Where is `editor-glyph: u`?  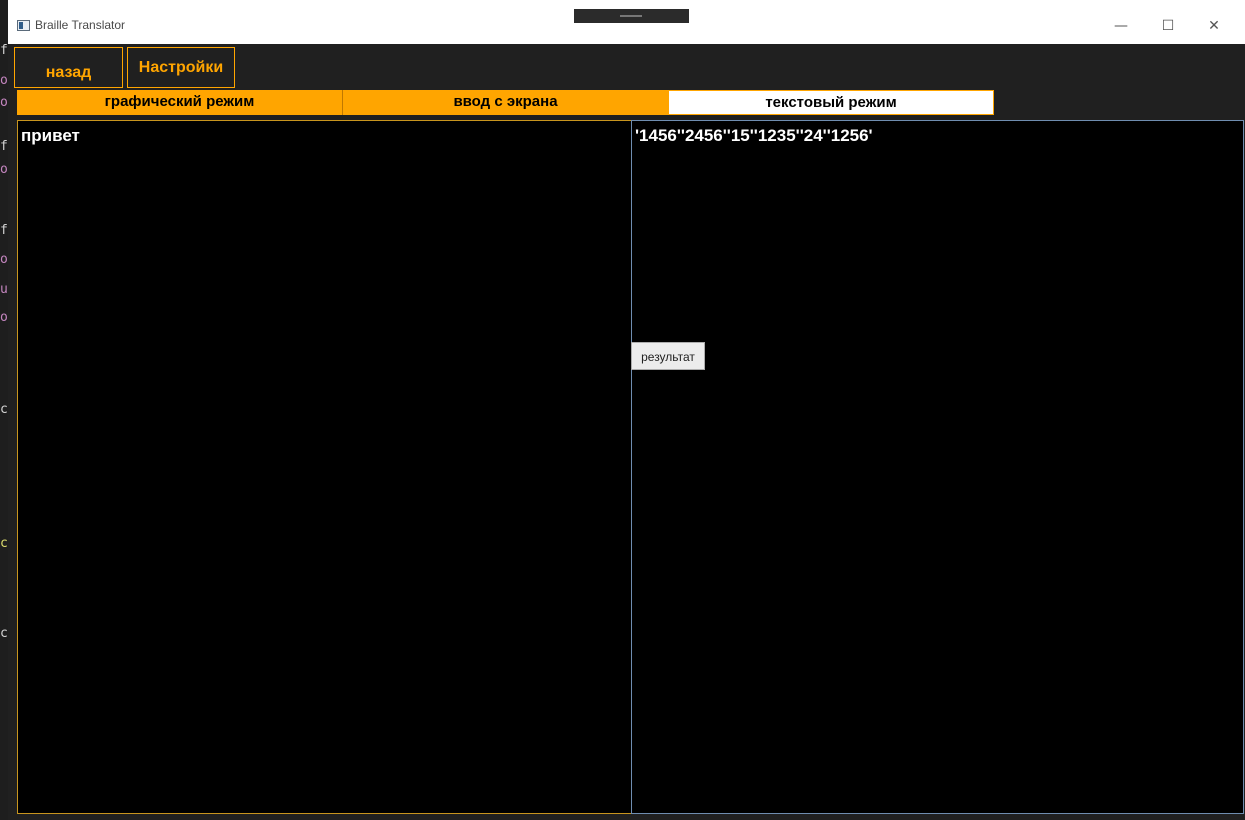
editor-glyph: u is located at coordinates (4, 290).